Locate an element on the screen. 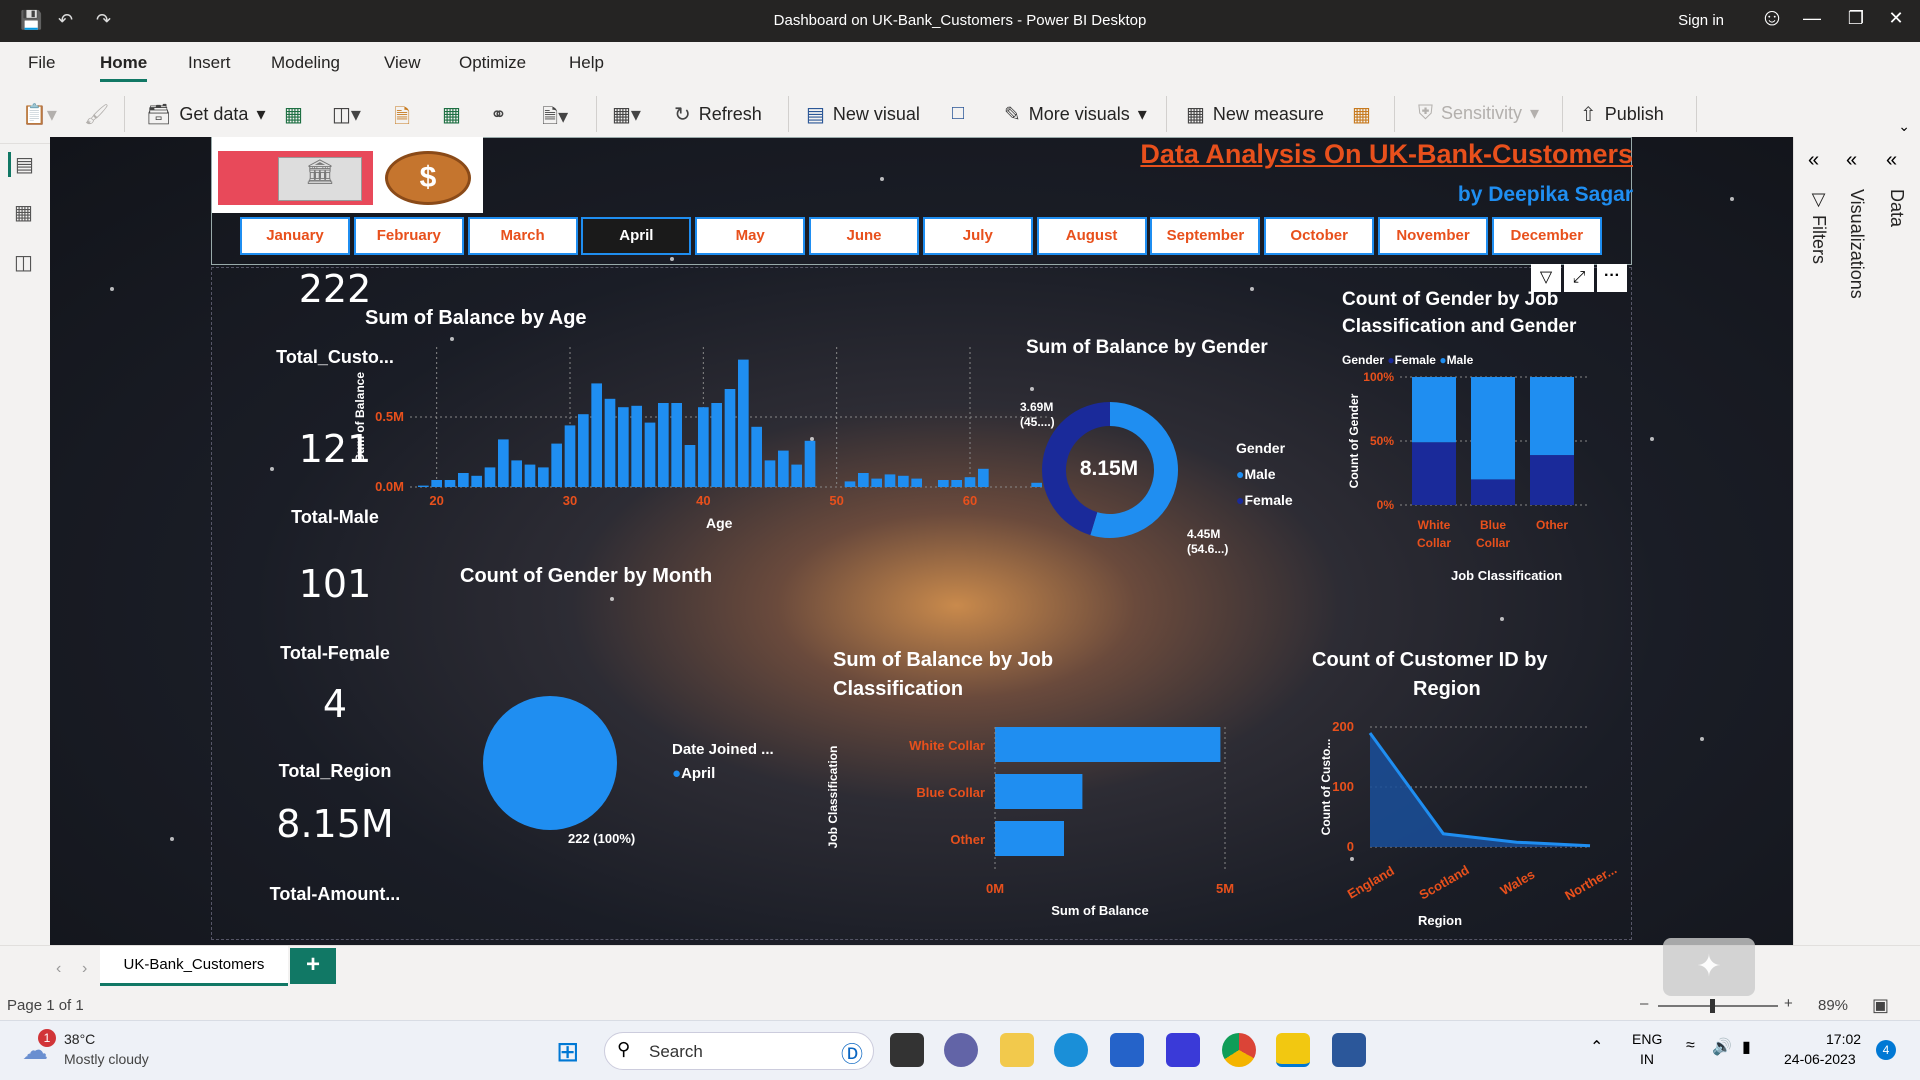 This screenshot has height=1080, width=1920. collapse-filters-icon: « is located at coordinates (1813, 160).